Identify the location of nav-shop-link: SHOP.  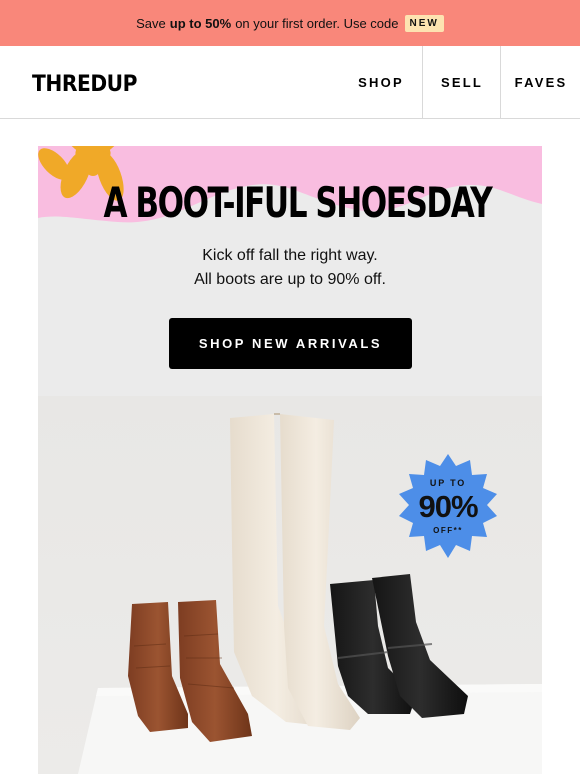
(381, 82).